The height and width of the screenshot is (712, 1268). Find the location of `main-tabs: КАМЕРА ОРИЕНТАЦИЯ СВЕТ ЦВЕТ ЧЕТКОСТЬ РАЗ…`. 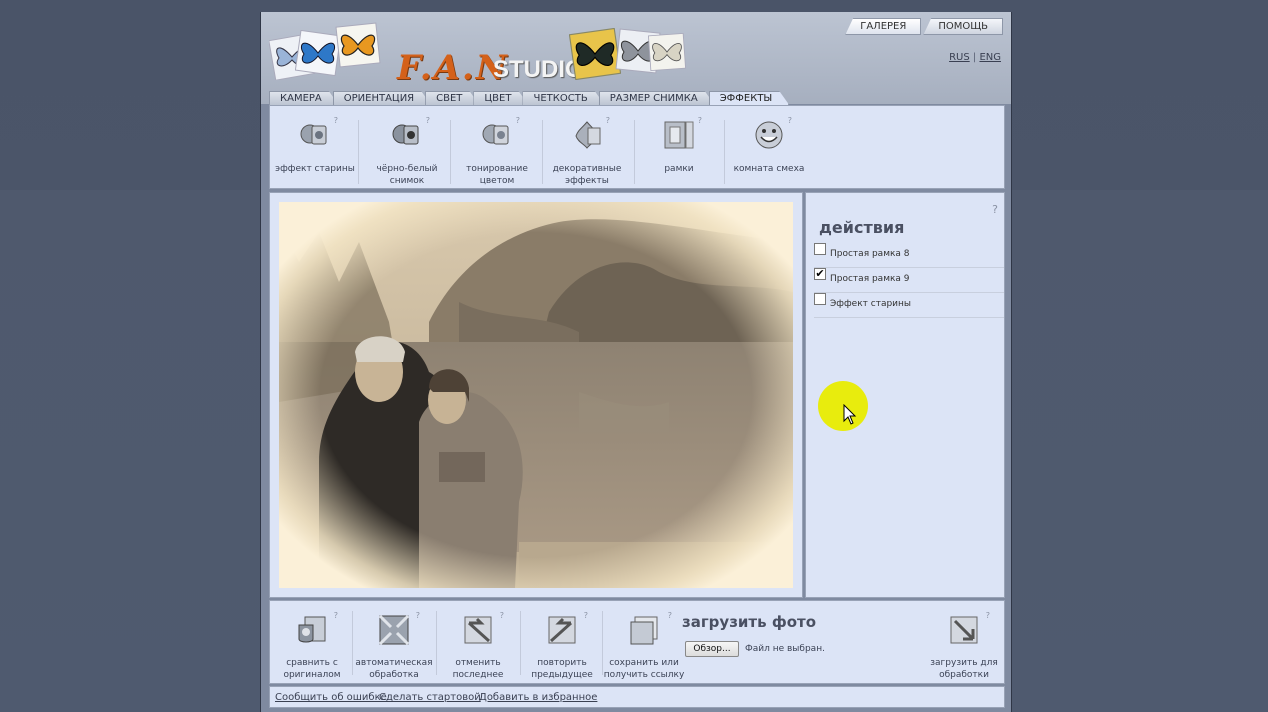

main-tabs: КАМЕРА ОРИЕНТАЦИЯ СВЕТ ЦВЕТ ЧЕТКОСТЬ РАЗ… is located at coordinates (526, 98).